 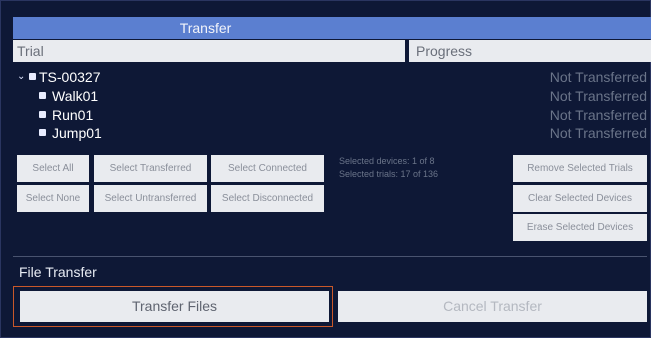 I want to click on select-untransferred-button: Select Untransferred, so click(x=150, y=198).